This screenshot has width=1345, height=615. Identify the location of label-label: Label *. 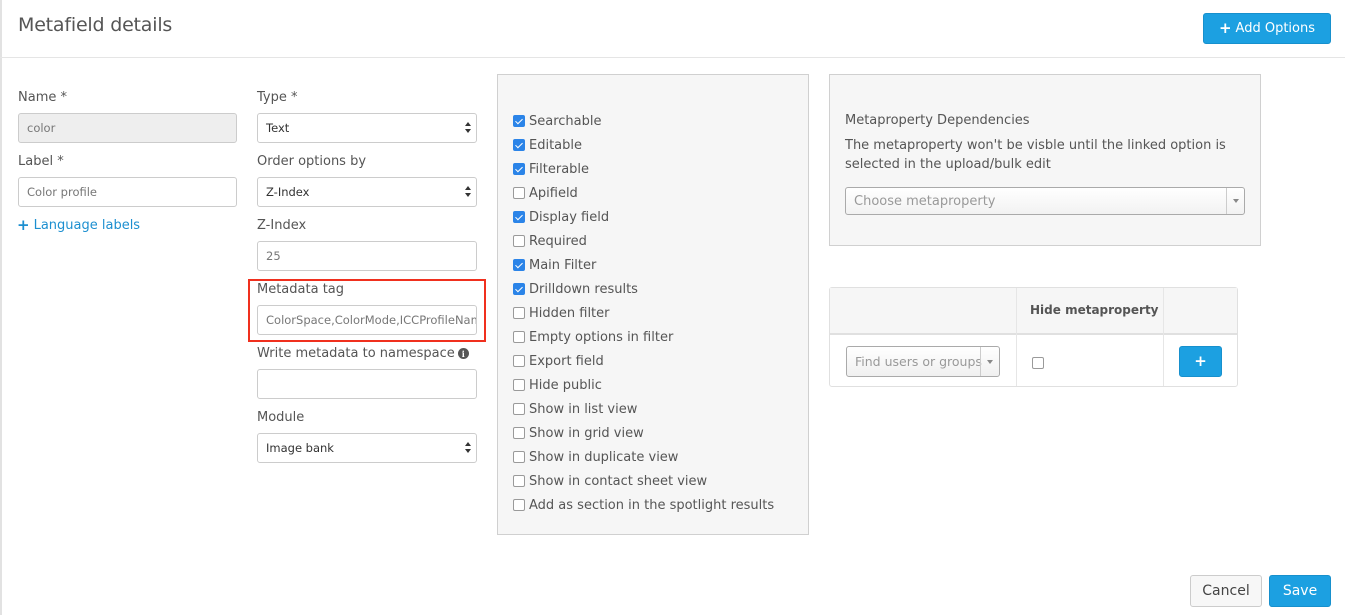
(41, 161).